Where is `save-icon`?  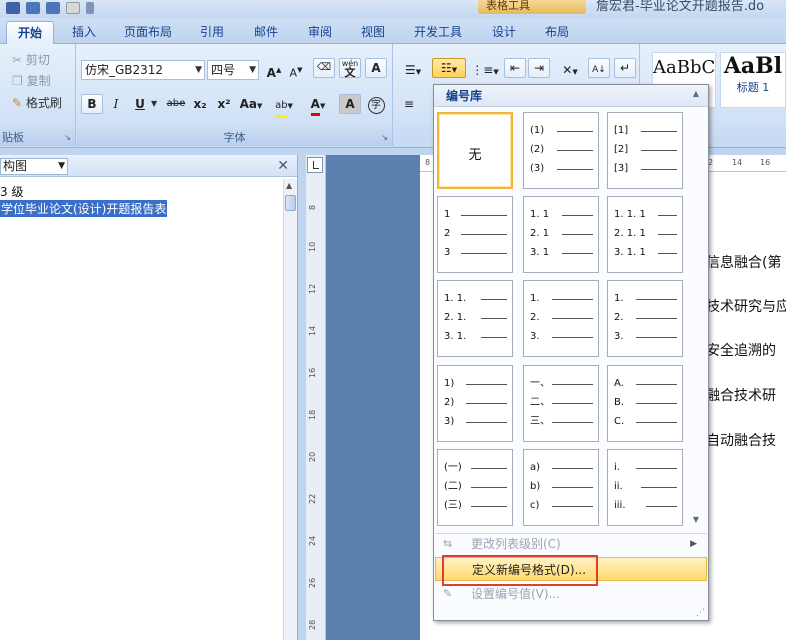 save-icon is located at coordinates (13, 8).